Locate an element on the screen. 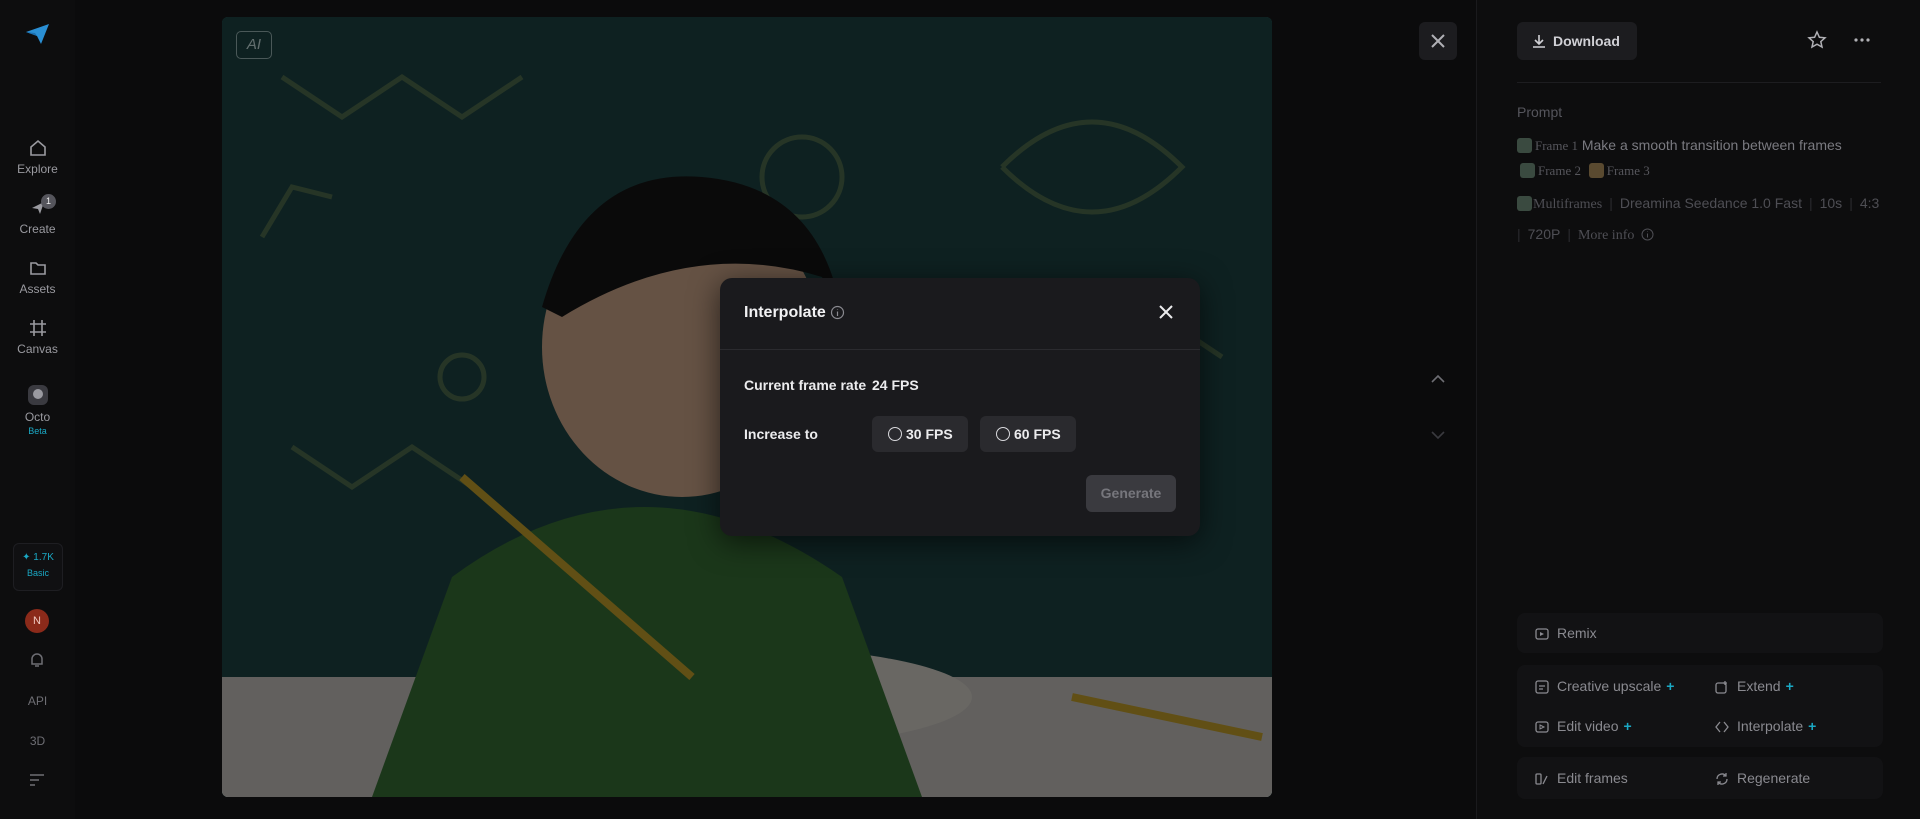  nav-octo: Octo Beta is located at coordinates (37, 410).